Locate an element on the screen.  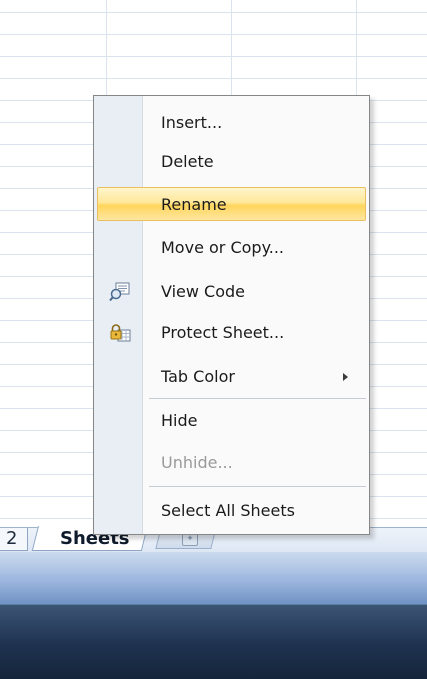
view-code-icon is located at coordinates (119, 292).